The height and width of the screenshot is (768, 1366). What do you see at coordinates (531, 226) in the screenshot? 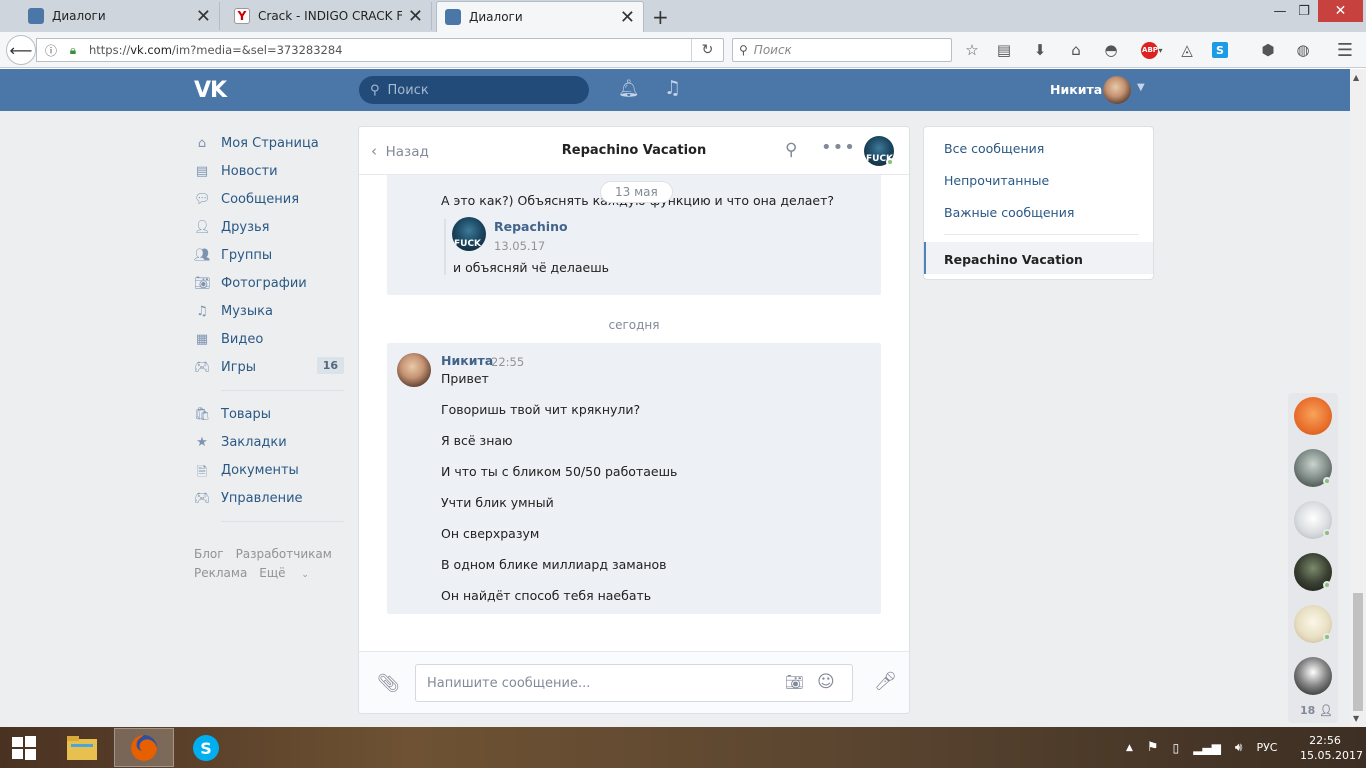
I see `forwarded-author: Repachino` at bounding box center [531, 226].